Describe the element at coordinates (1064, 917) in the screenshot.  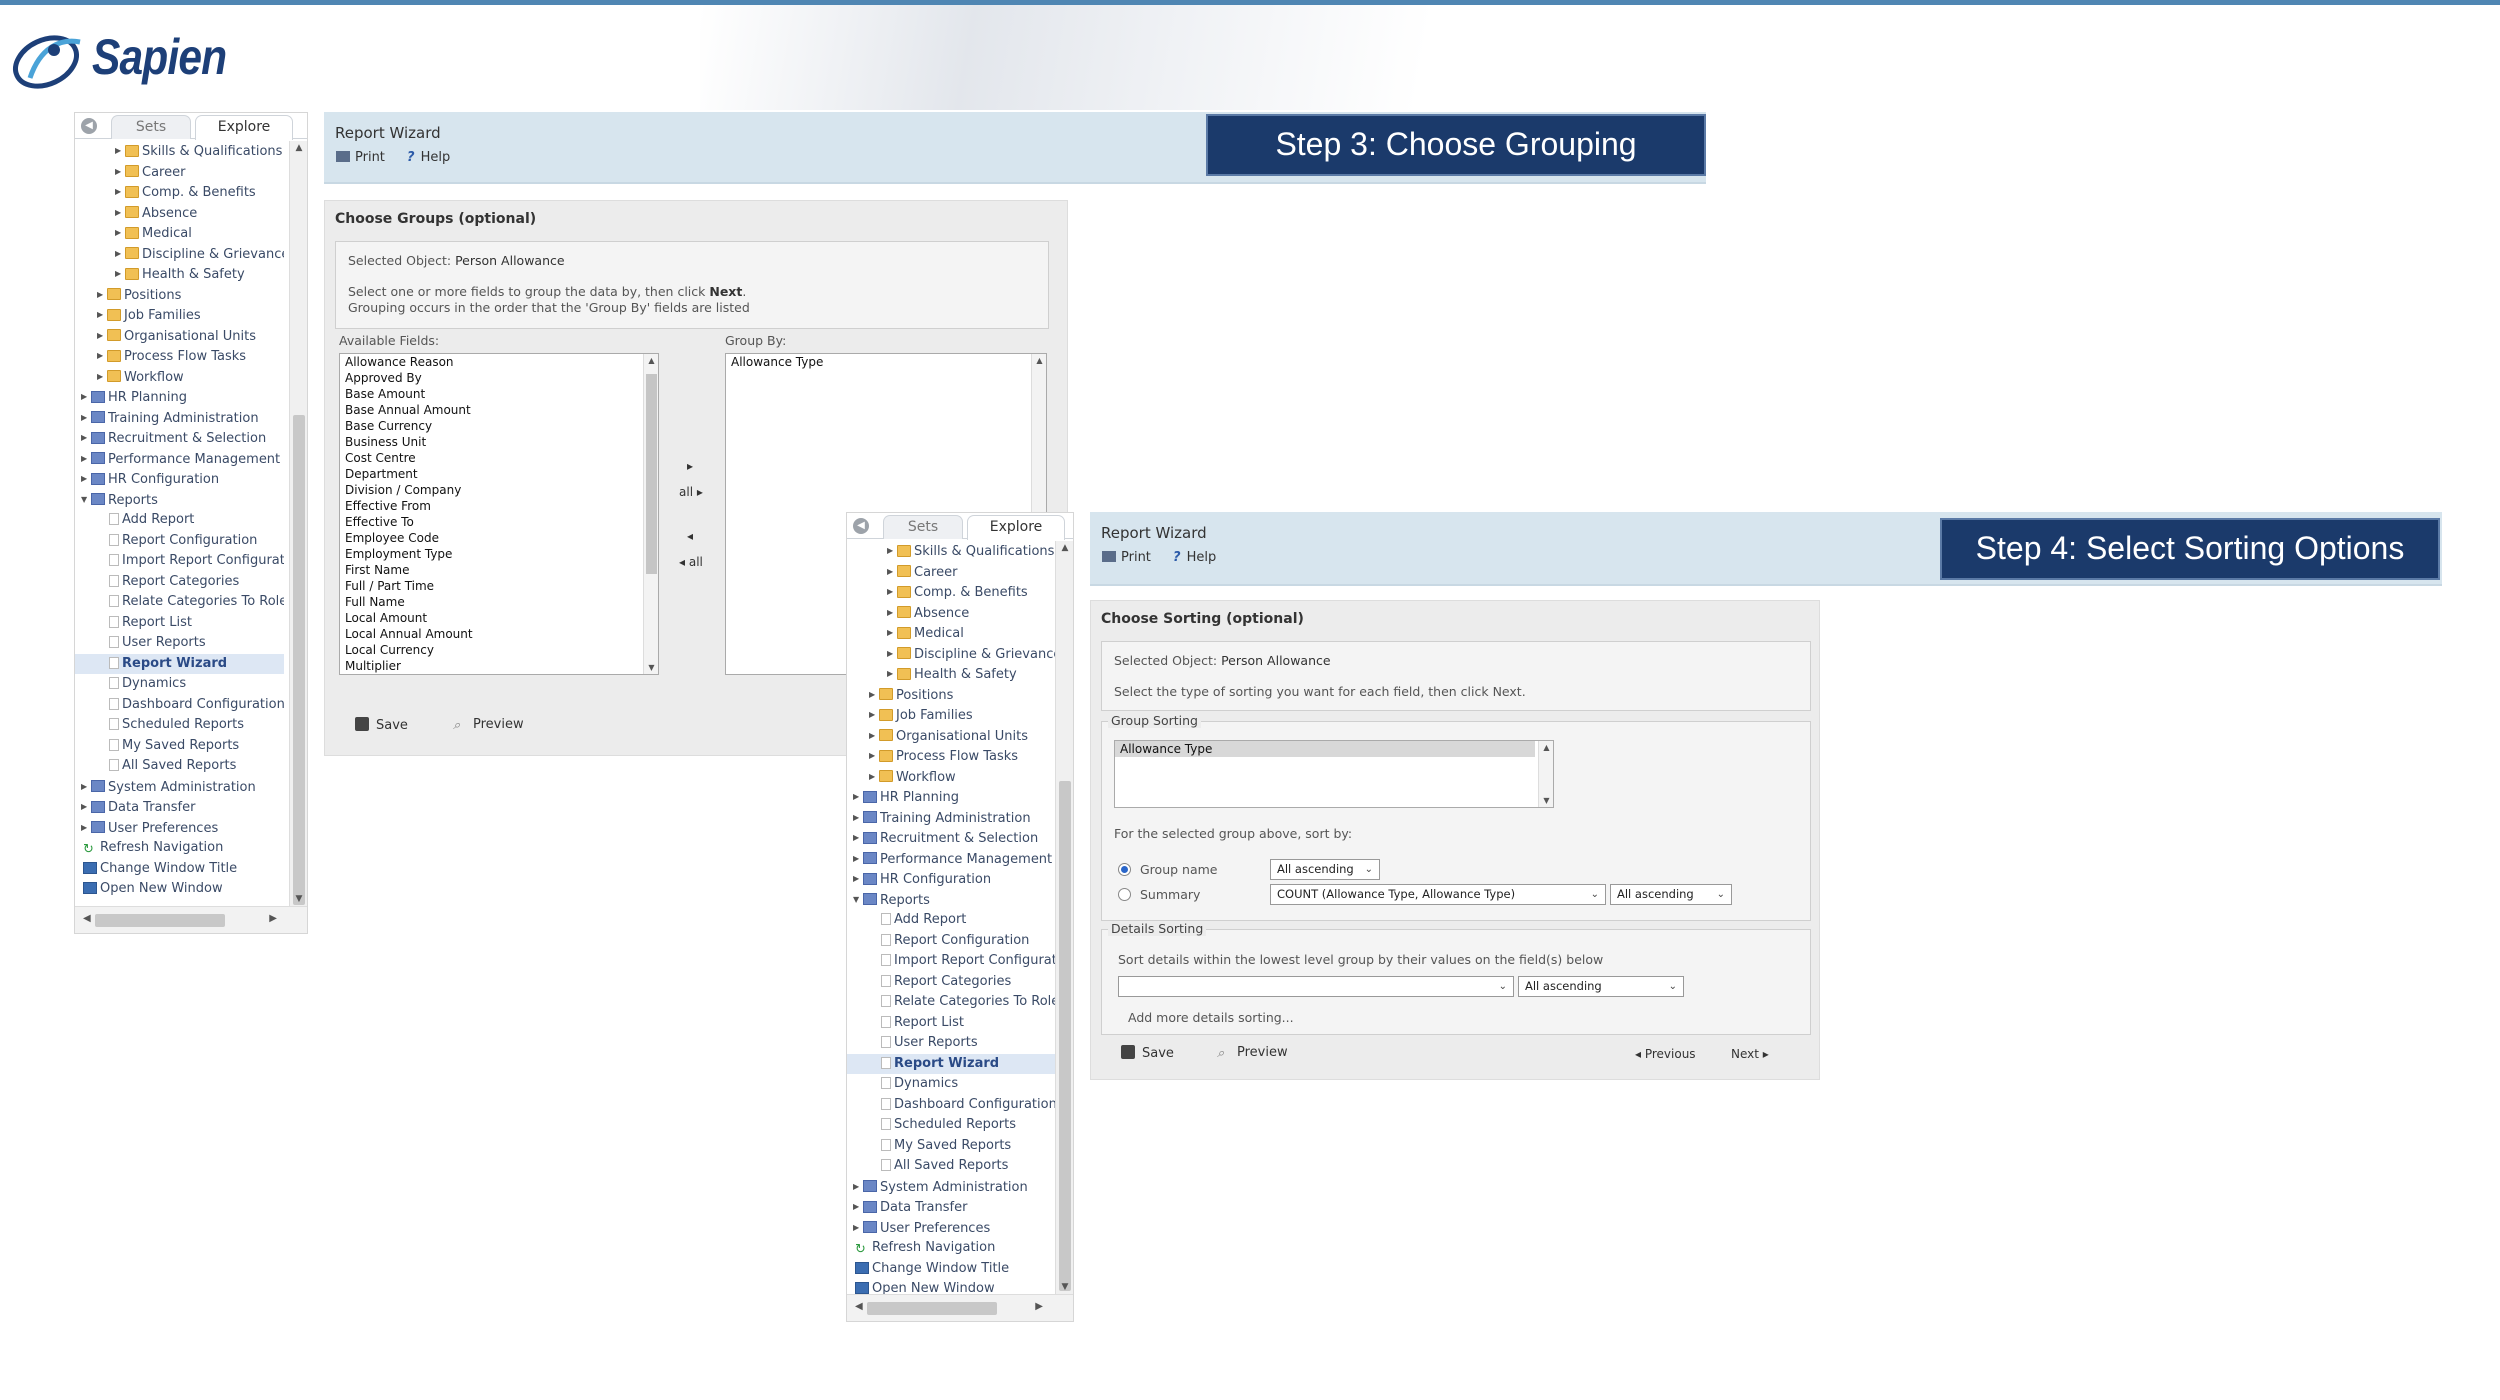
I see `nav-vertical-scrollbar: ▲ ▼` at that location.